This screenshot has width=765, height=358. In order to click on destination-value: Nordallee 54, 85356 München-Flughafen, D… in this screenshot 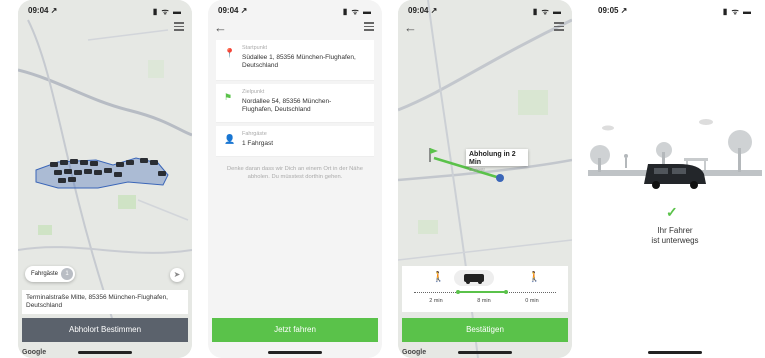, I will do `click(287, 105)`.